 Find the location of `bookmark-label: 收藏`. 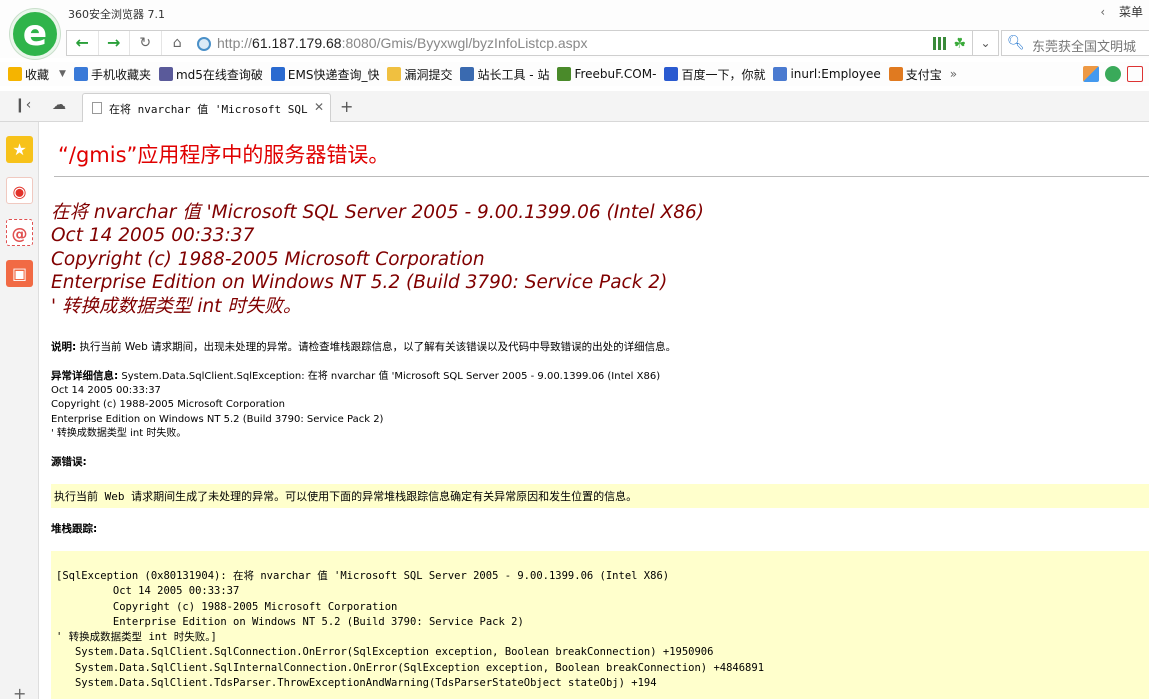

bookmark-label: 收藏 is located at coordinates (37, 74).